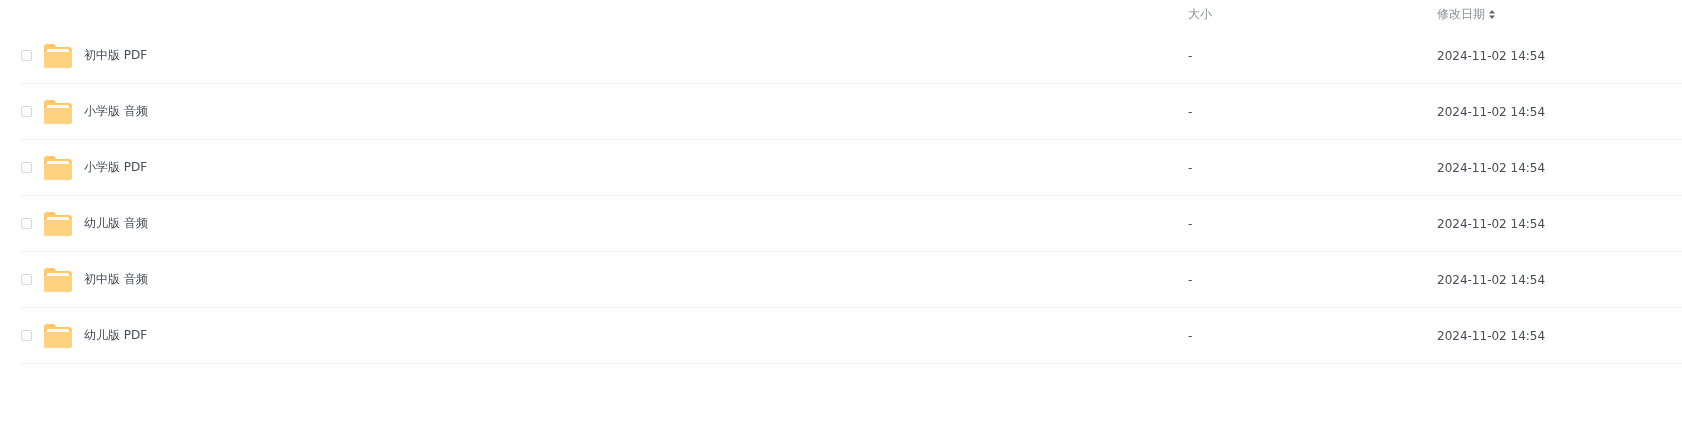 Image resolution: width=1682 pixels, height=429 pixels. I want to click on file-name: 小学版 音频, so click(636, 111).